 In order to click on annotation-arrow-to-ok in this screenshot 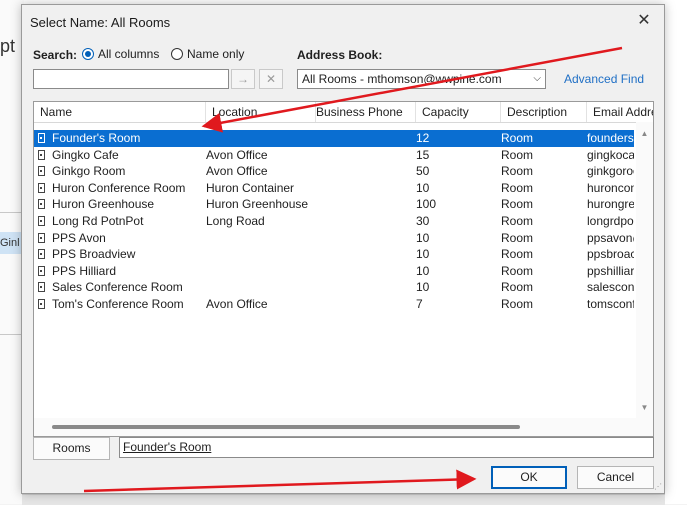, I will do `click(280, 481)`.